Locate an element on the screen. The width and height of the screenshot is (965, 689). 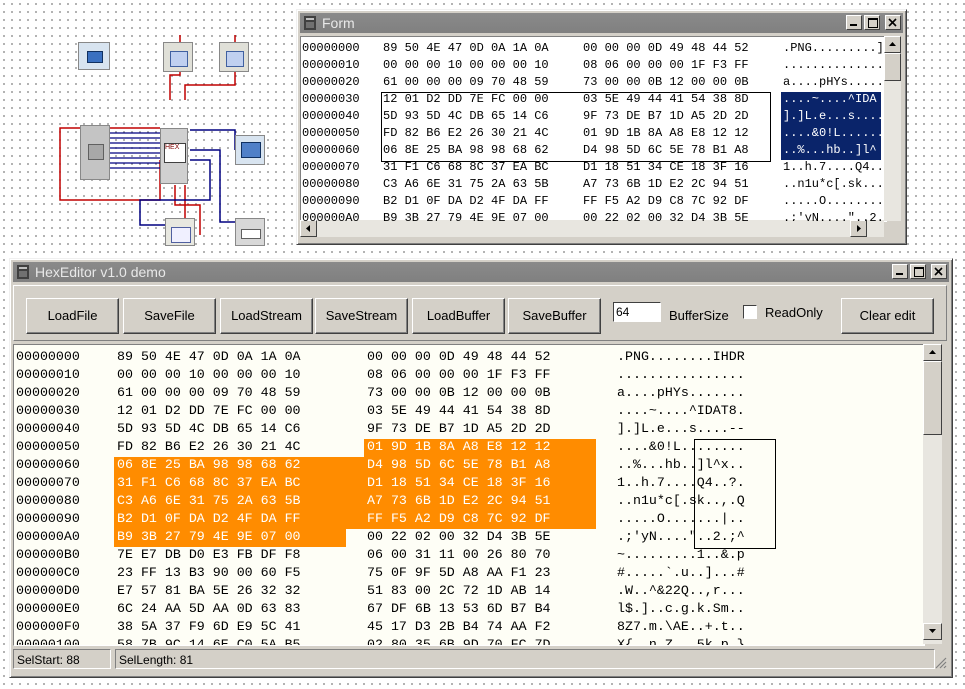
hex-bytes: 38 5A 37 F9 6D E9 5C 41 is located at coordinates (209, 626).